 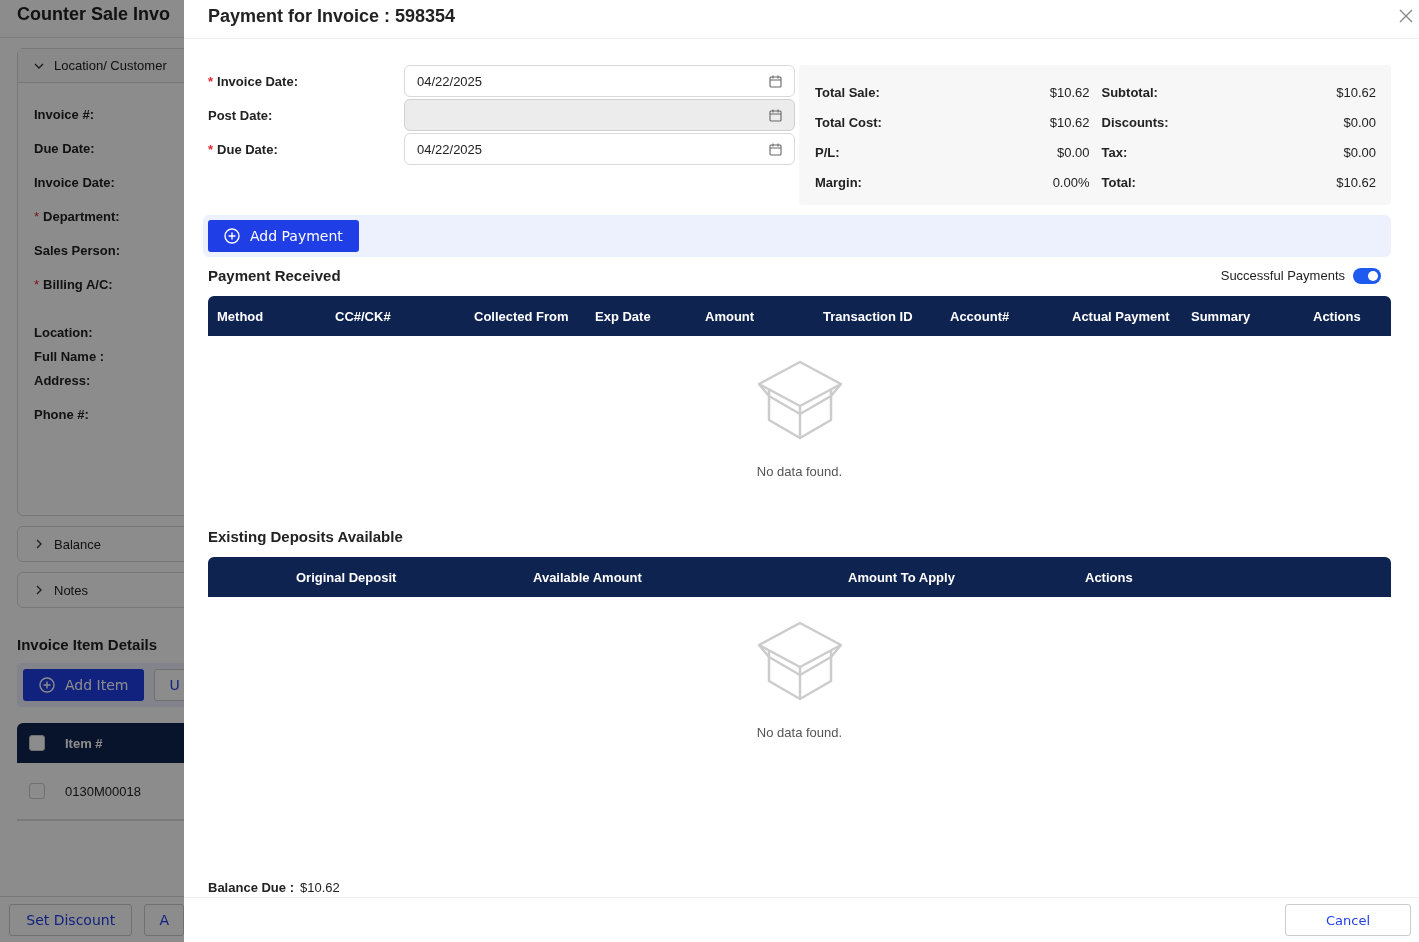 I want to click on field-label: Phone #:, so click(x=61, y=414).